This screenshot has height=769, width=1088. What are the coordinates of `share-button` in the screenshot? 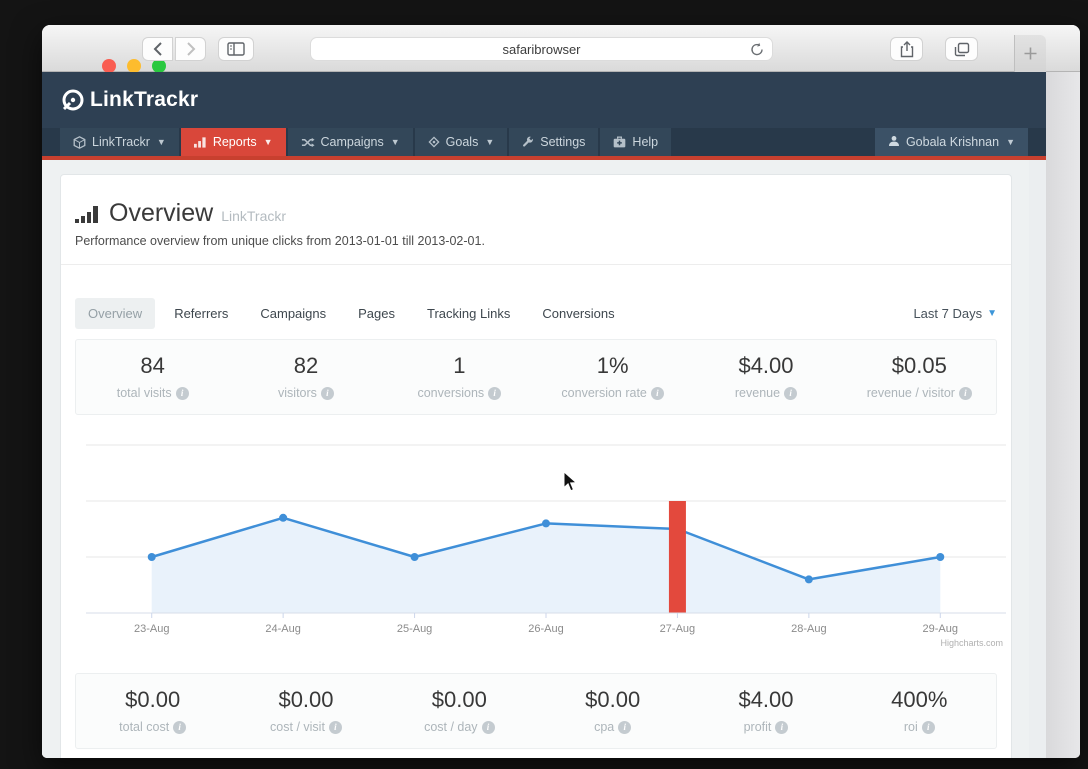 It's located at (906, 49).